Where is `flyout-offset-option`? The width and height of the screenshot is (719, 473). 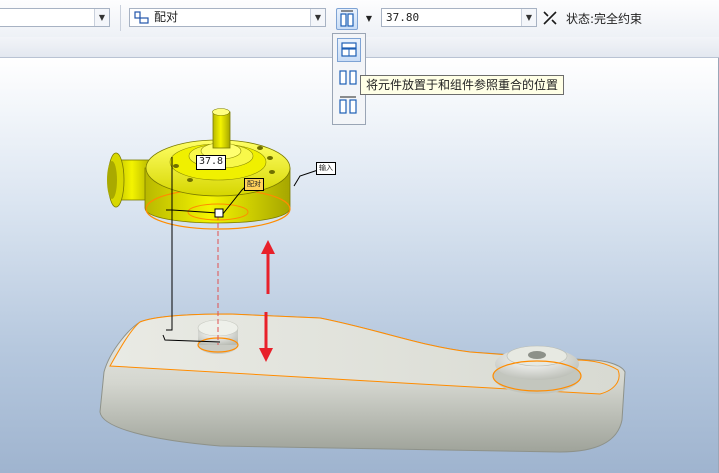 flyout-offset-option is located at coordinates (349, 106).